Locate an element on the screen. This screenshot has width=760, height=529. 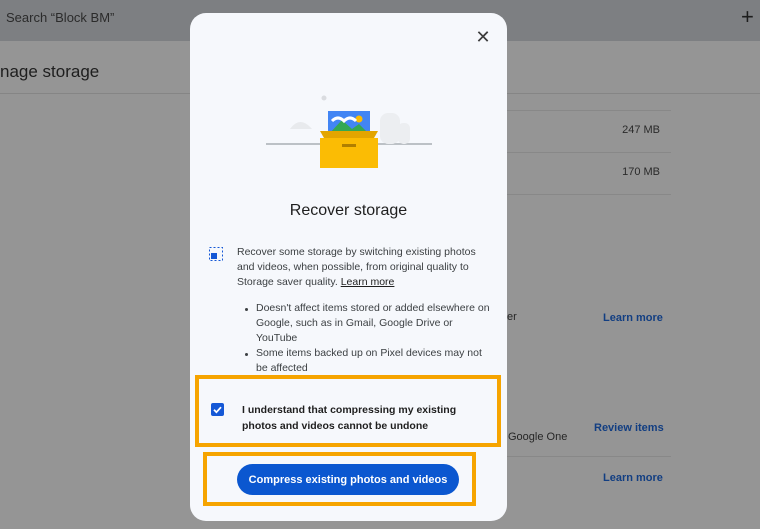
row-text-fragment: er is located at coordinates (512, 317).